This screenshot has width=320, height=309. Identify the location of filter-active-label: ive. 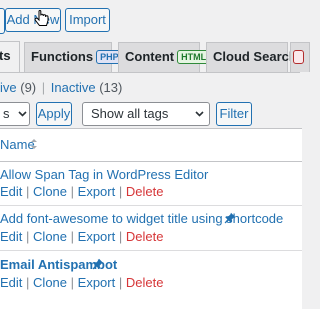
(8, 87).